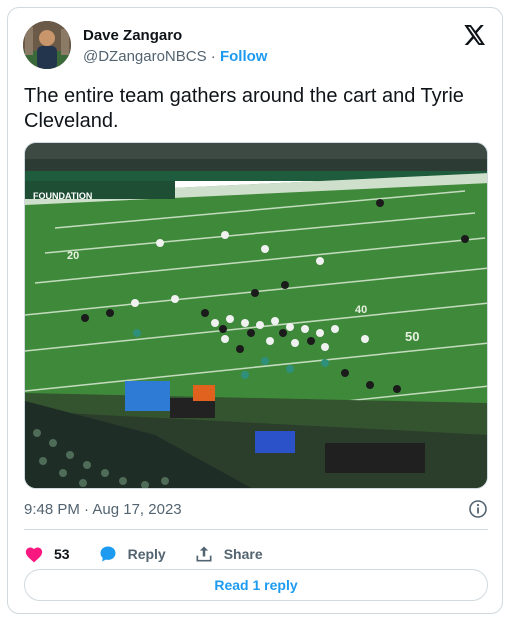 This screenshot has width=512, height=620. I want to click on author-handle-row: @DZangaroNBCS · Follow, so click(175, 56).